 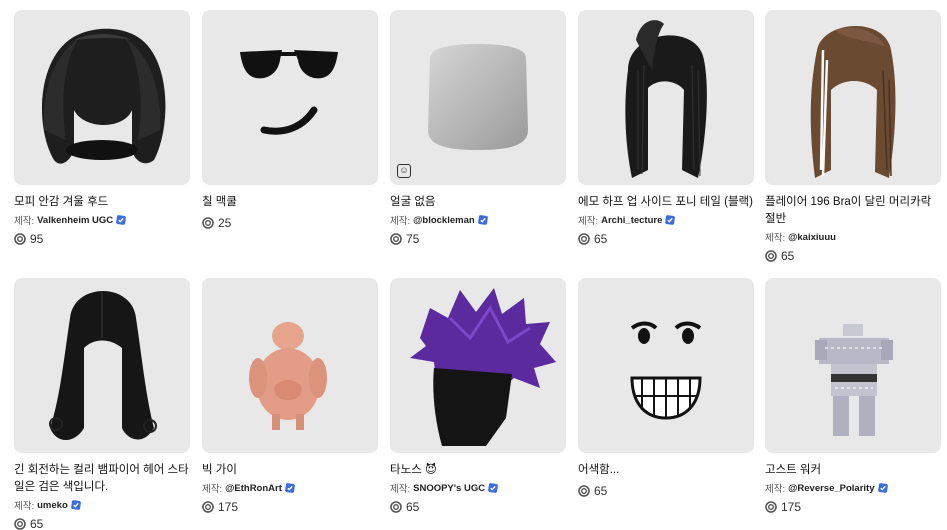 What do you see at coordinates (483, 367) in the screenshot?
I see `purple-spiky-hair-icon` at bounding box center [483, 367].